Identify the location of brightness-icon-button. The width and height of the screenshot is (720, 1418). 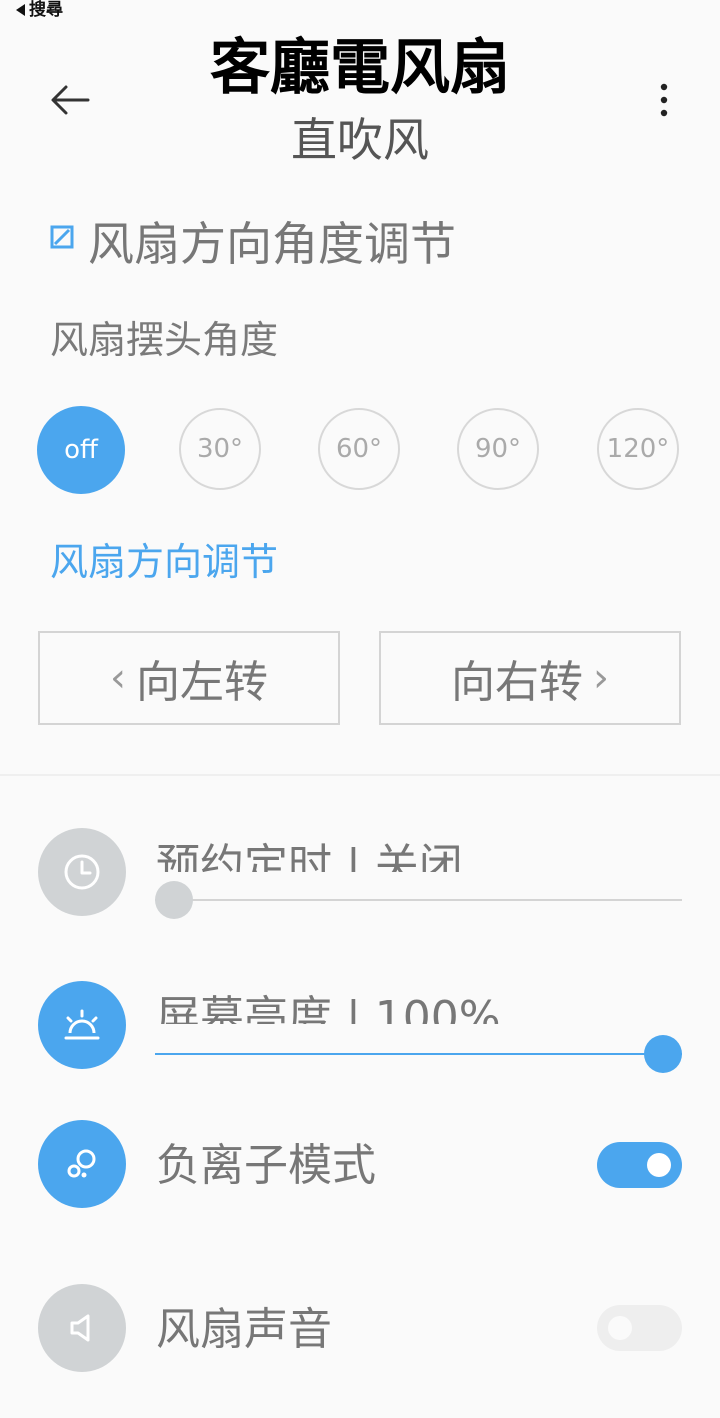
(82, 1025).